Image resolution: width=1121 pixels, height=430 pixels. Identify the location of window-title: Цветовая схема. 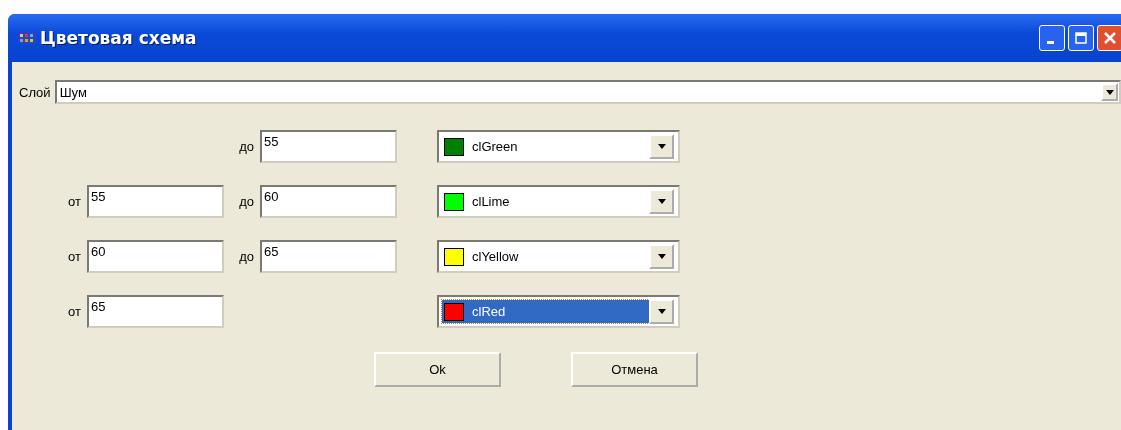
(118, 38).